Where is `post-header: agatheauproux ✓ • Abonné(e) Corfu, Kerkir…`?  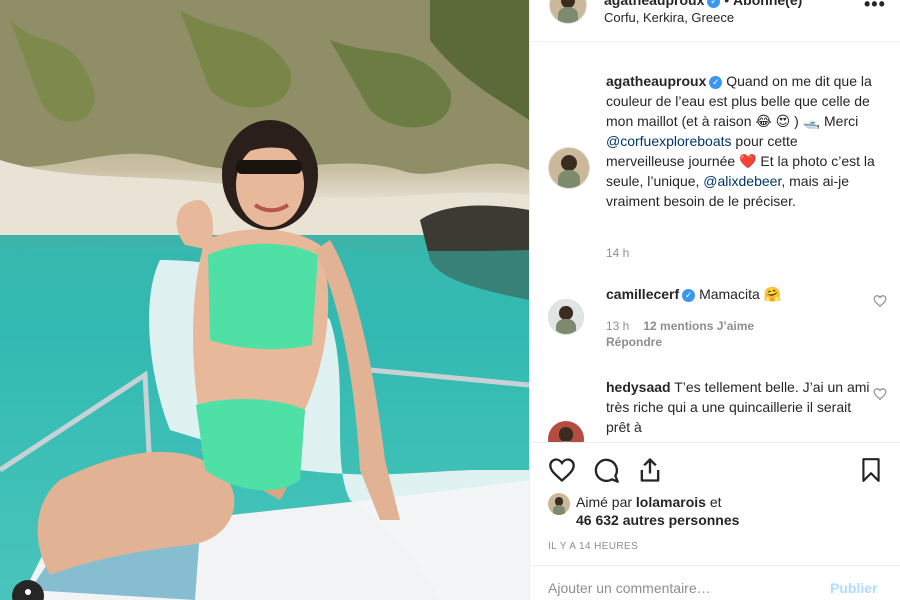
post-header: agatheauproux ✓ • Abonné(e) Corfu, Kerkir… is located at coordinates (715, 21).